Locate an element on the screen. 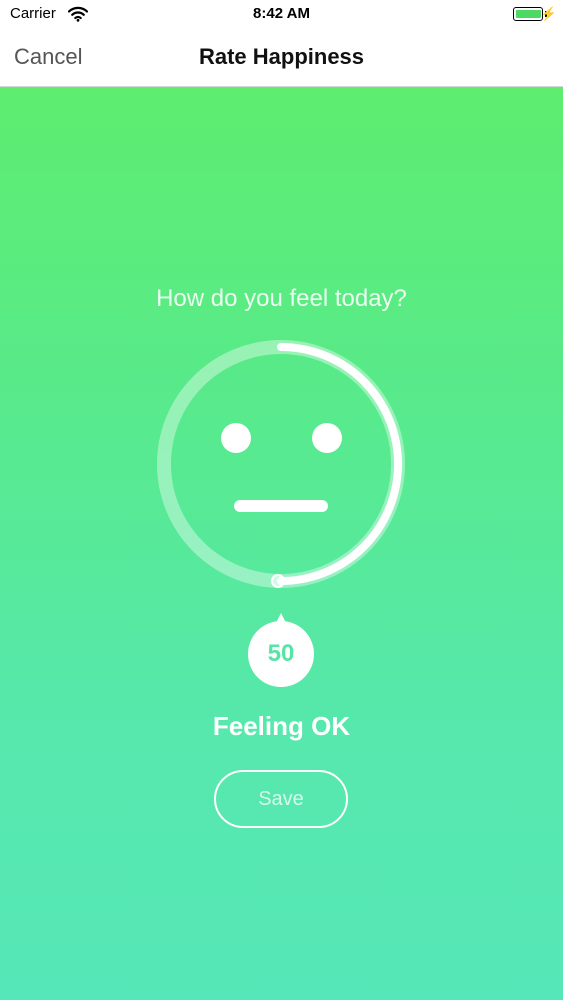  right-eye is located at coordinates (327, 438).